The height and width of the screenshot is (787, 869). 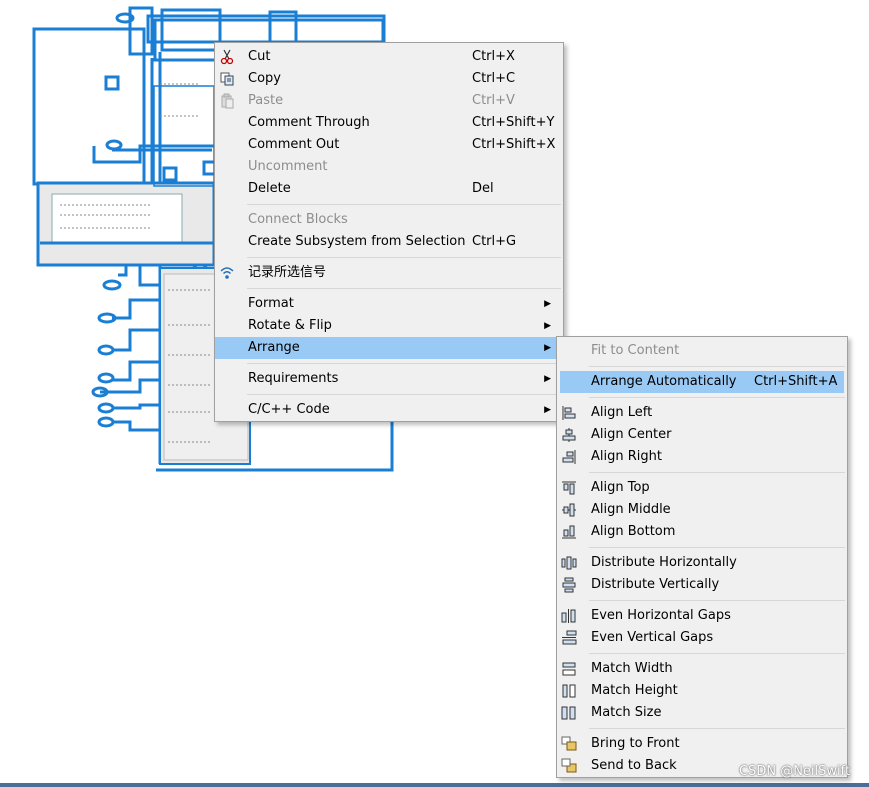 I want to click on menu-item-distribute-horizontally: Distribute Horizontally, so click(x=702, y=563).